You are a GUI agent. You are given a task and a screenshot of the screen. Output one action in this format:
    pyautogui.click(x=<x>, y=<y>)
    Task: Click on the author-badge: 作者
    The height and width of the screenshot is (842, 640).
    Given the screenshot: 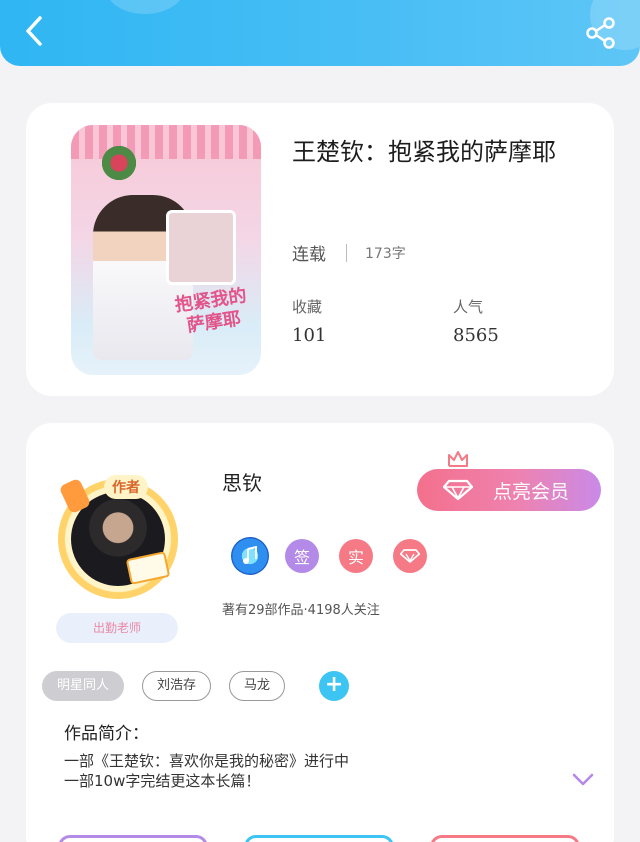 What is the action you would take?
    pyautogui.click(x=126, y=487)
    